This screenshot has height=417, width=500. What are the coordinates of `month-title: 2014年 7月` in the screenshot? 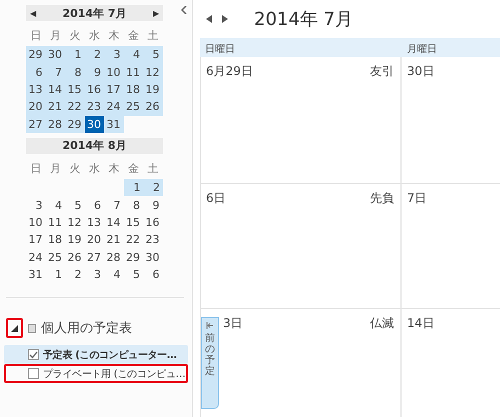 It's located at (94, 13).